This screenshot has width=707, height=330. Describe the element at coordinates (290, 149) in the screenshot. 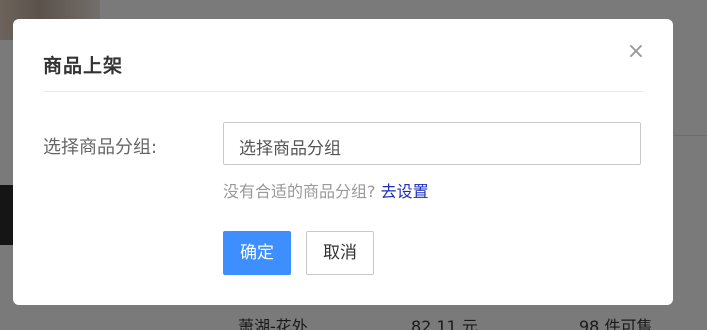

I see `product-group-select-placeholder: 选择商品分组` at that location.